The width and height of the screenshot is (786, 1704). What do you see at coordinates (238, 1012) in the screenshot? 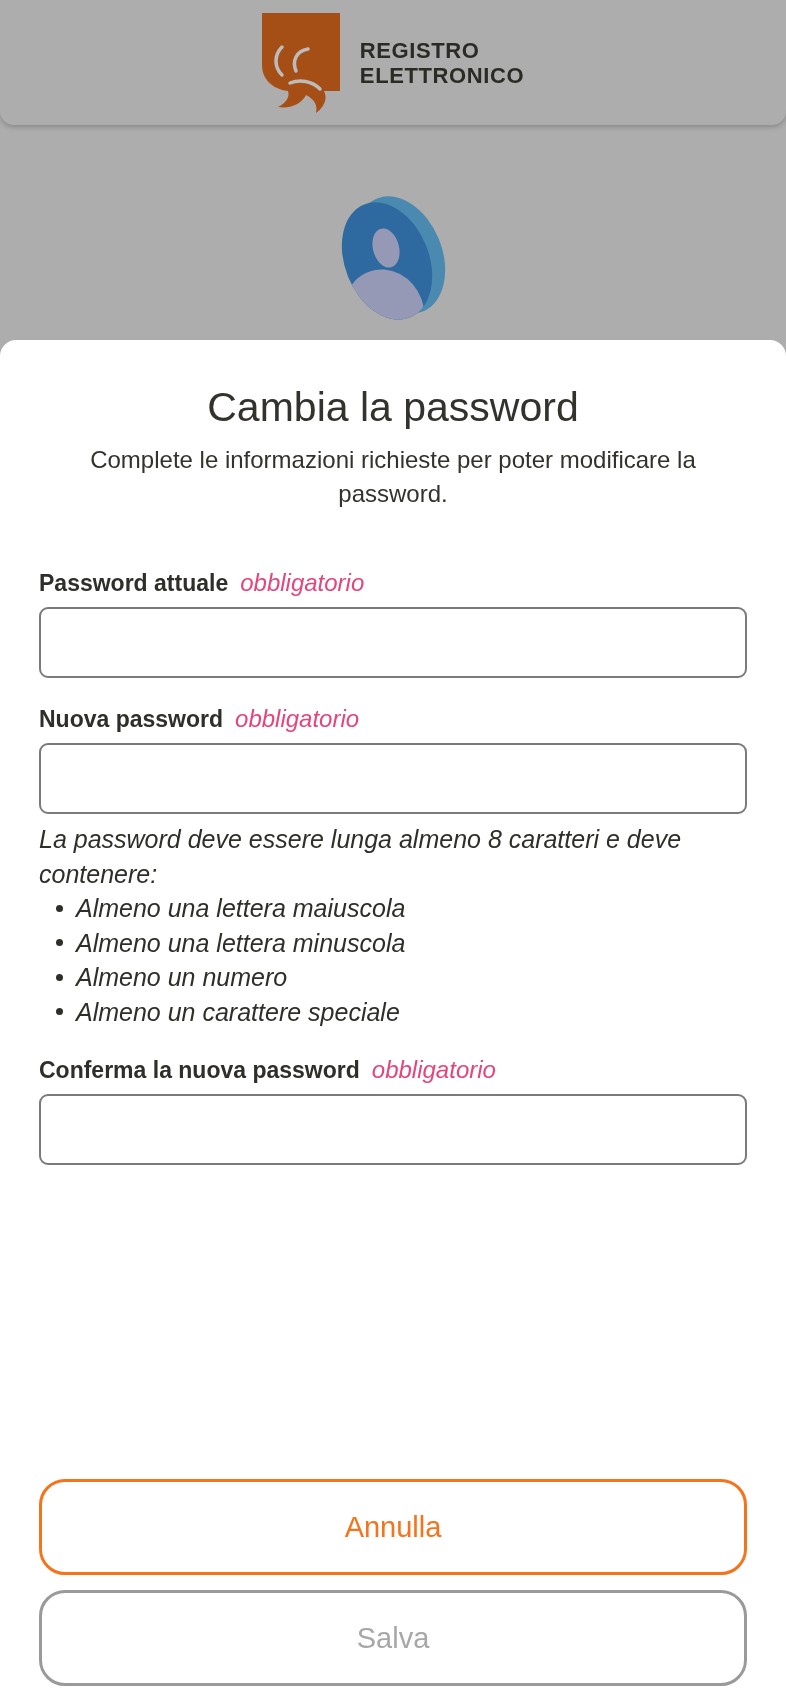
I see `rule-text: Almeno un carattere speciale` at bounding box center [238, 1012].